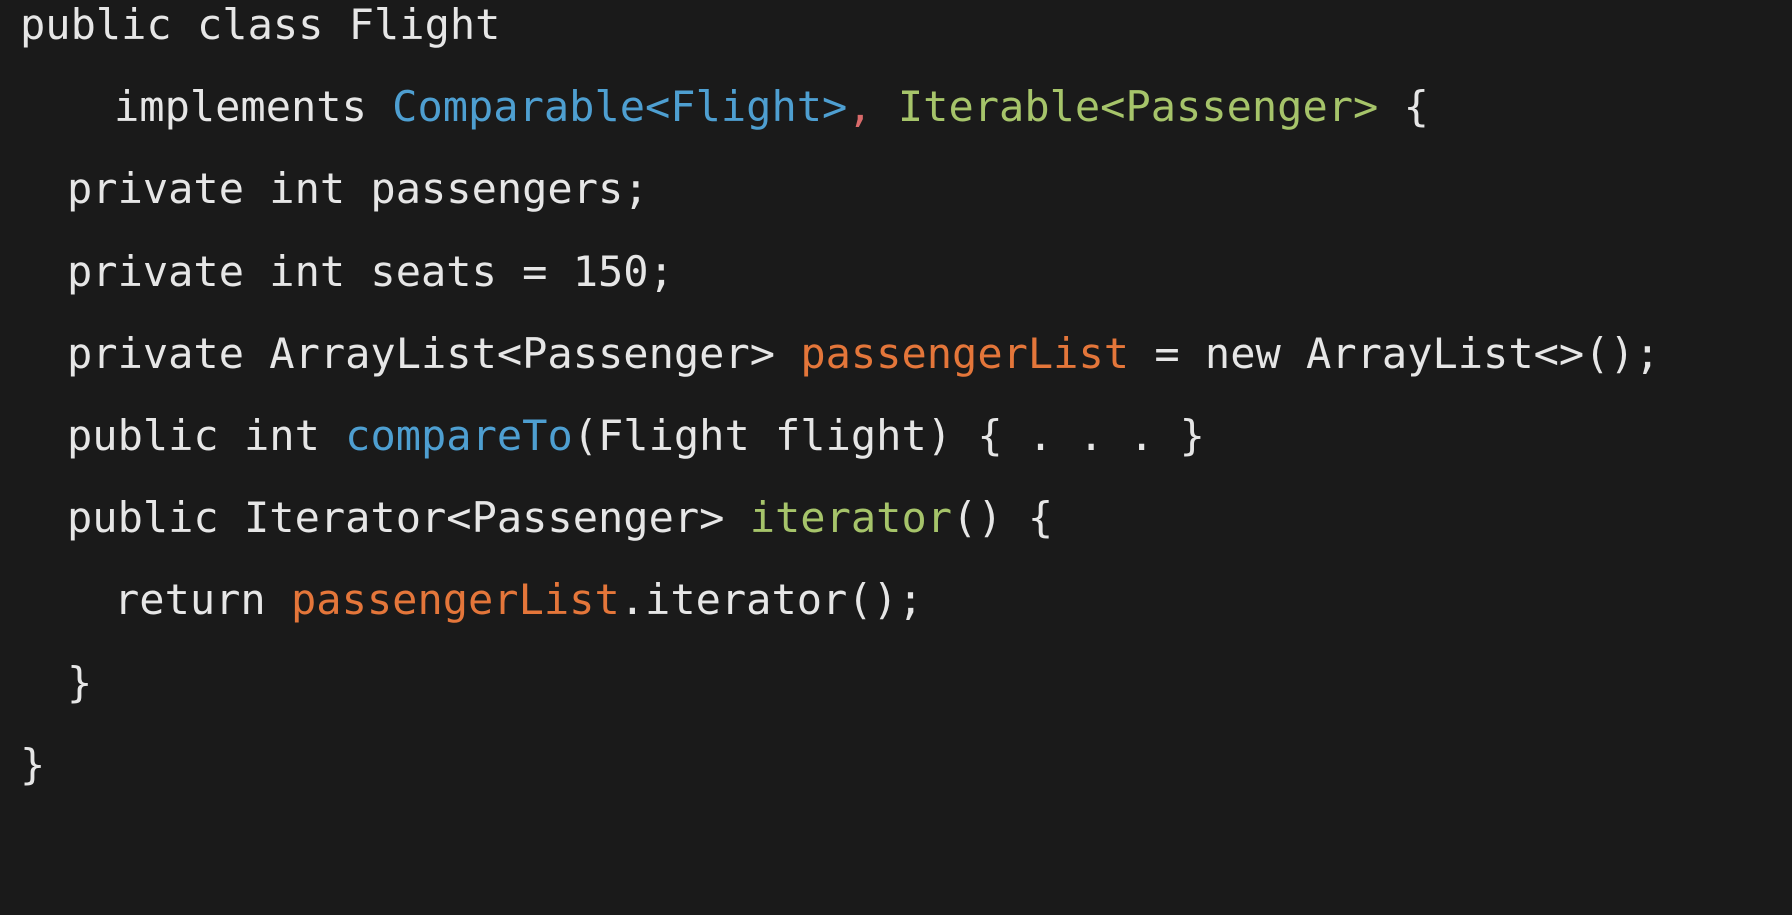 The image size is (1792, 915). Describe the element at coordinates (253, 107) in the screenshot. I see `code-token: implements` at that location.